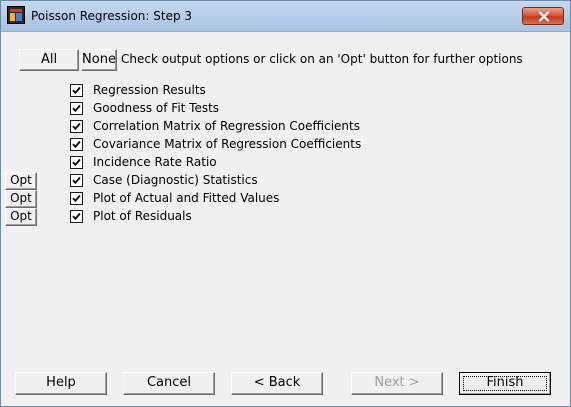 This screenshot has height=407, width=571. What do you see at coordinates (186, 198) in the screenshot?
I see `option-label: Plot of Actual and Fitted Values` at bounding box center [186, 198].